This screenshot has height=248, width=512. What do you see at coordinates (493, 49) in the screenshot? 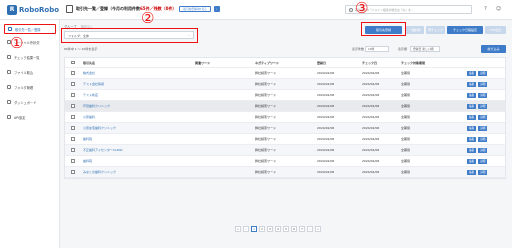
I see `filter-button: 絞り込み` at bounding box center [493, 49].